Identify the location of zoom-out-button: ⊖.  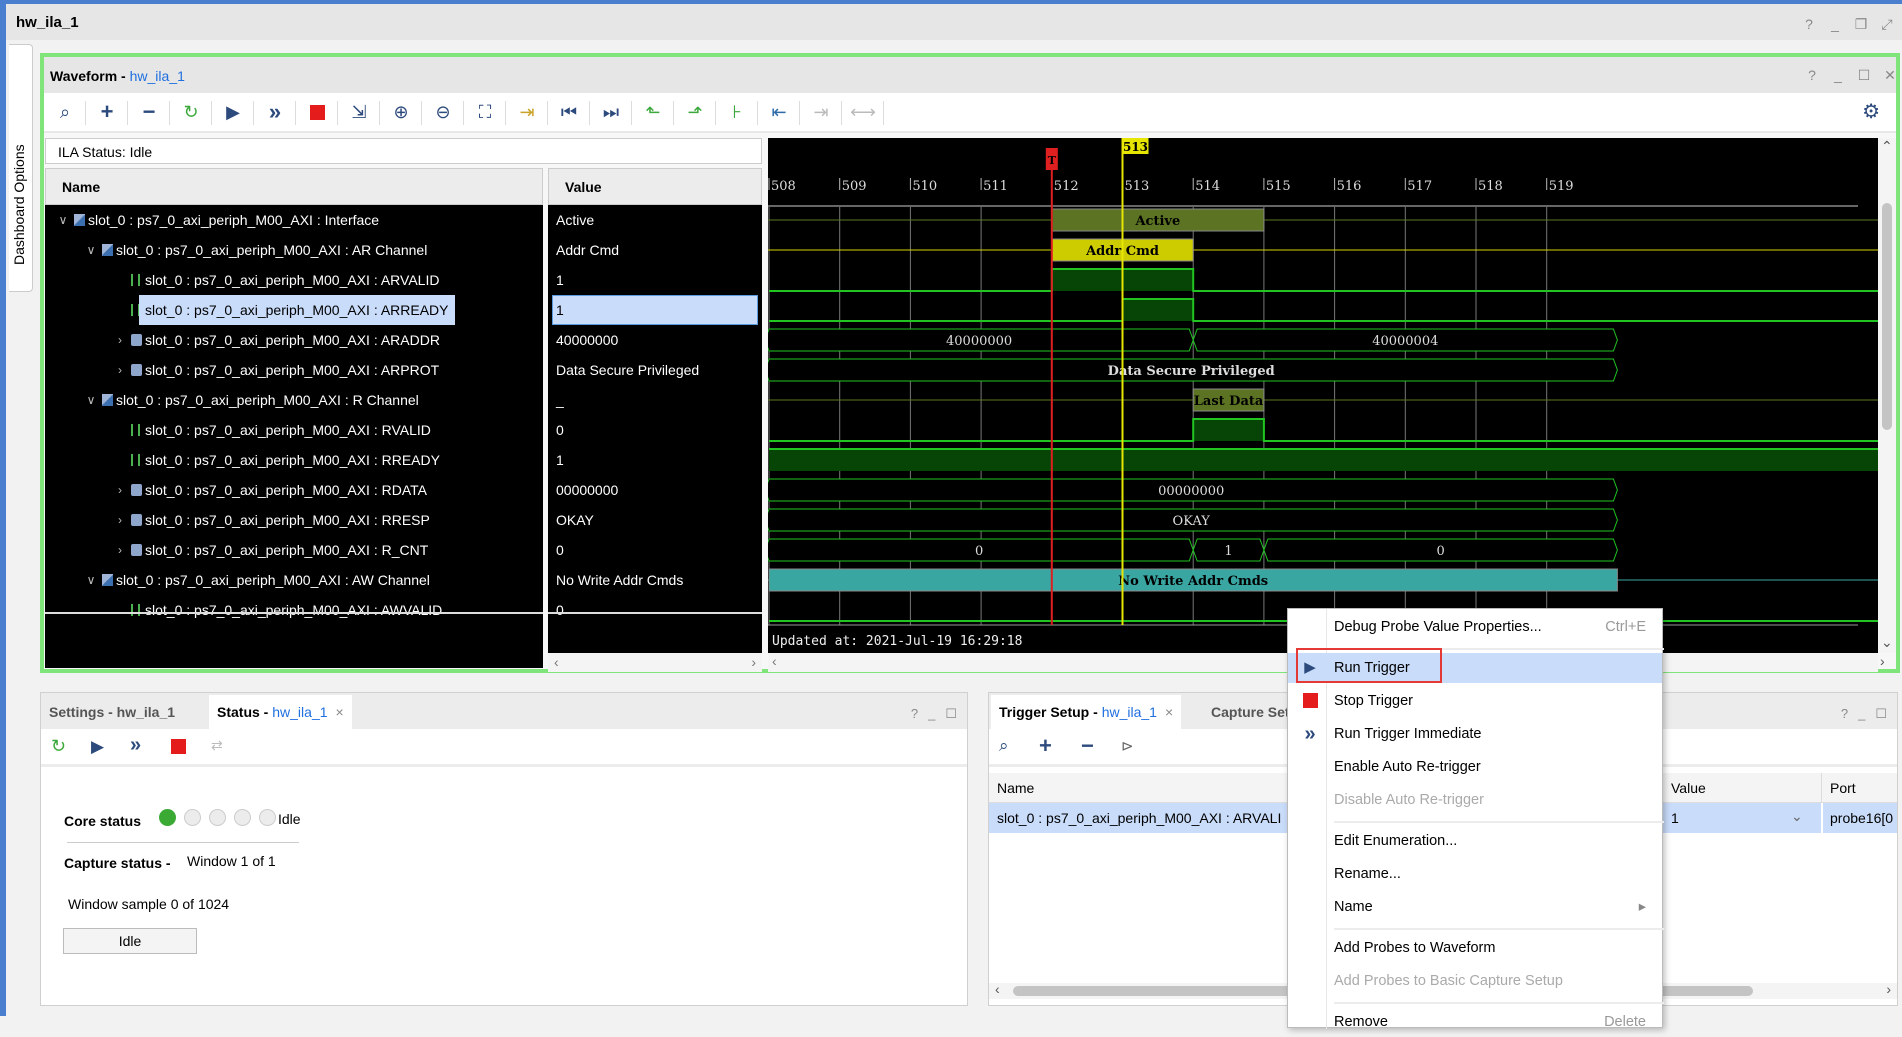
(443, 112).